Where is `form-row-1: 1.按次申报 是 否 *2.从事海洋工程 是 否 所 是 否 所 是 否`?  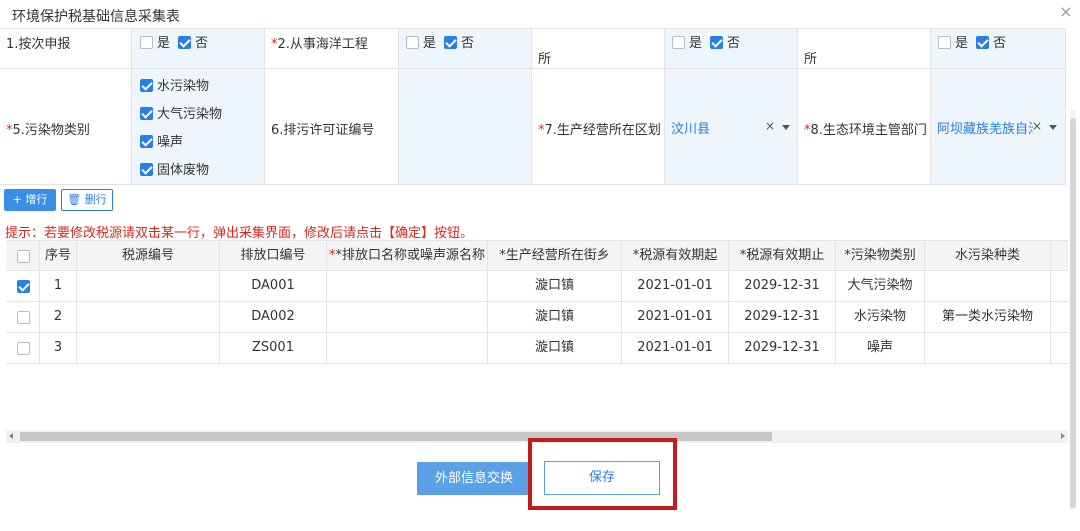 form-row-1: 1.按次申报 是 否 *2.从事海洋工程 是 否 所 是 否 所 是 否 is located at coordinates (533, 49).